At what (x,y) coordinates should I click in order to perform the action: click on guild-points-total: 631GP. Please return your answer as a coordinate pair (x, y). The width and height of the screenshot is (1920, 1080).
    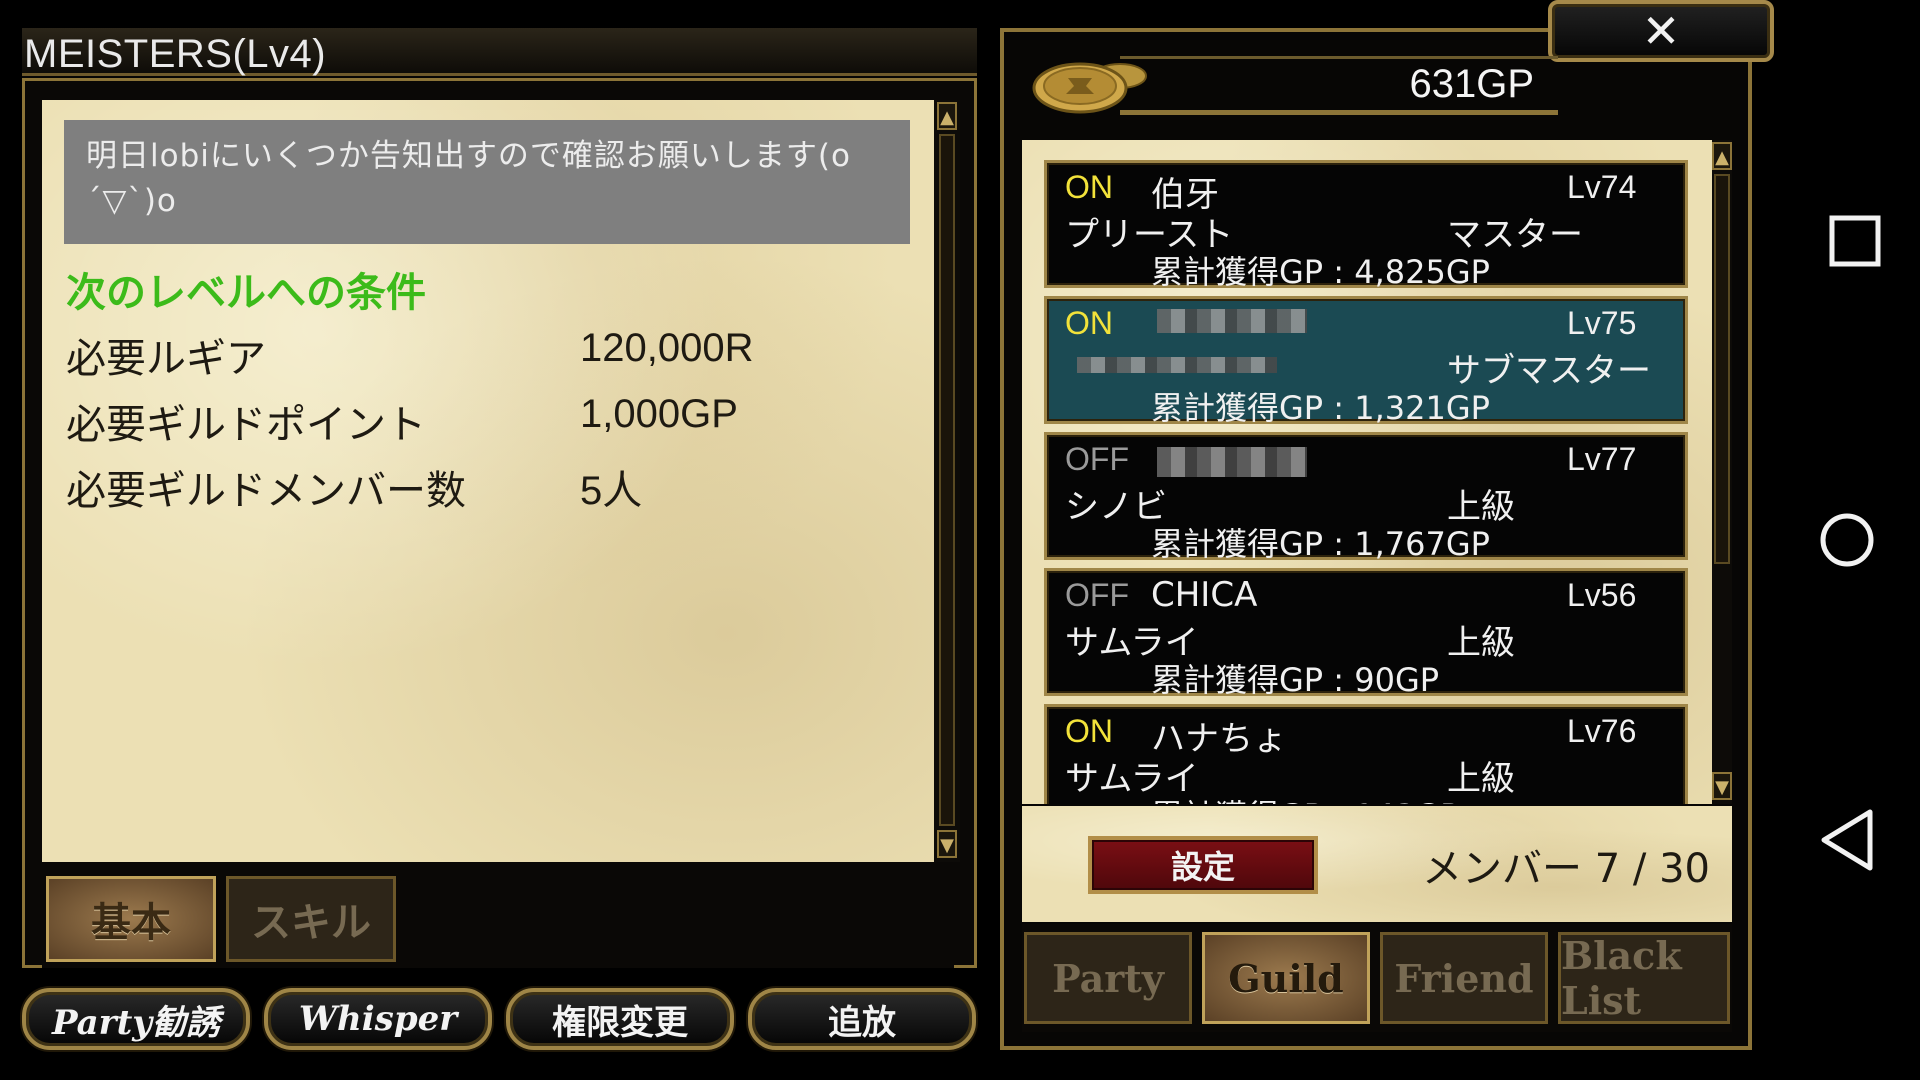
    Looking at the image, I should click on (1471, 84).